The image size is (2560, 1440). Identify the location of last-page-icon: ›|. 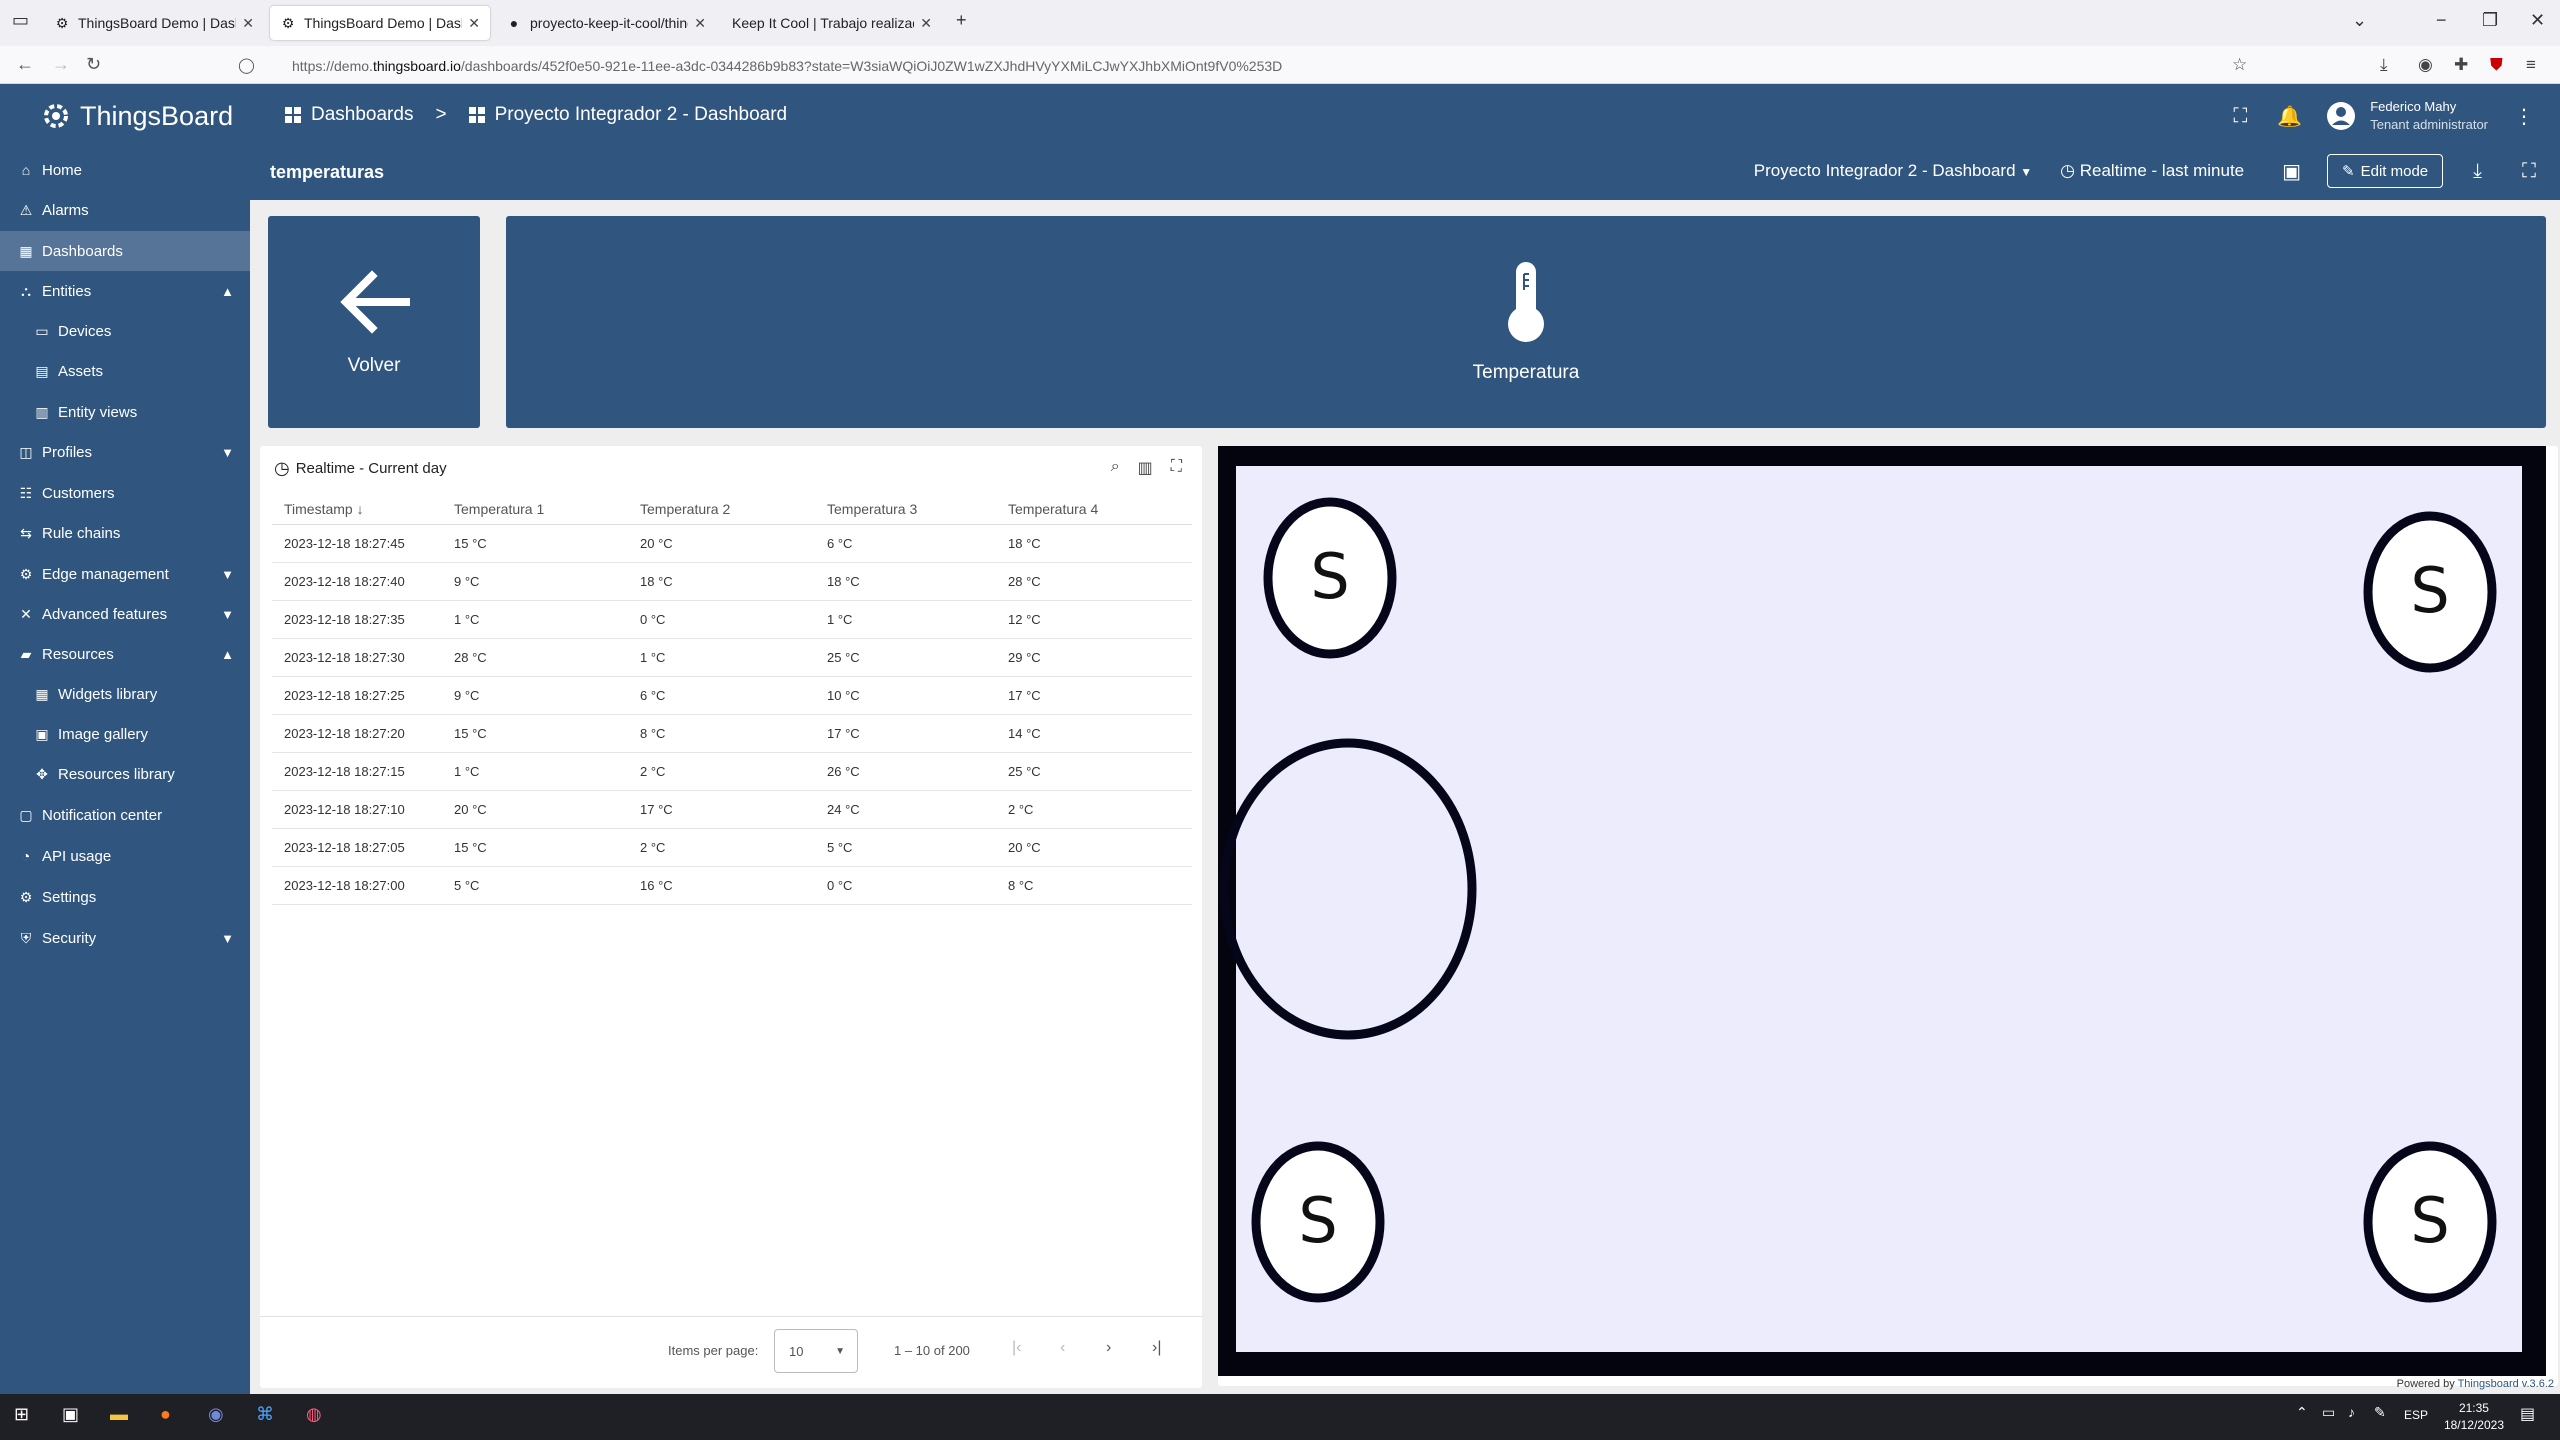
(1156, 1348).